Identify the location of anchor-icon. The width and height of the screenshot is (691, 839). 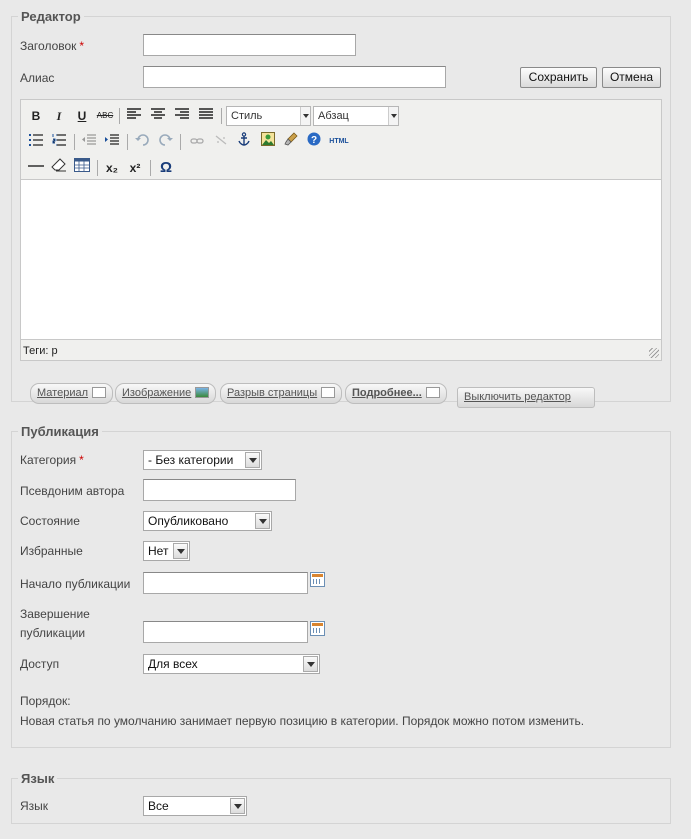
(244, 142).